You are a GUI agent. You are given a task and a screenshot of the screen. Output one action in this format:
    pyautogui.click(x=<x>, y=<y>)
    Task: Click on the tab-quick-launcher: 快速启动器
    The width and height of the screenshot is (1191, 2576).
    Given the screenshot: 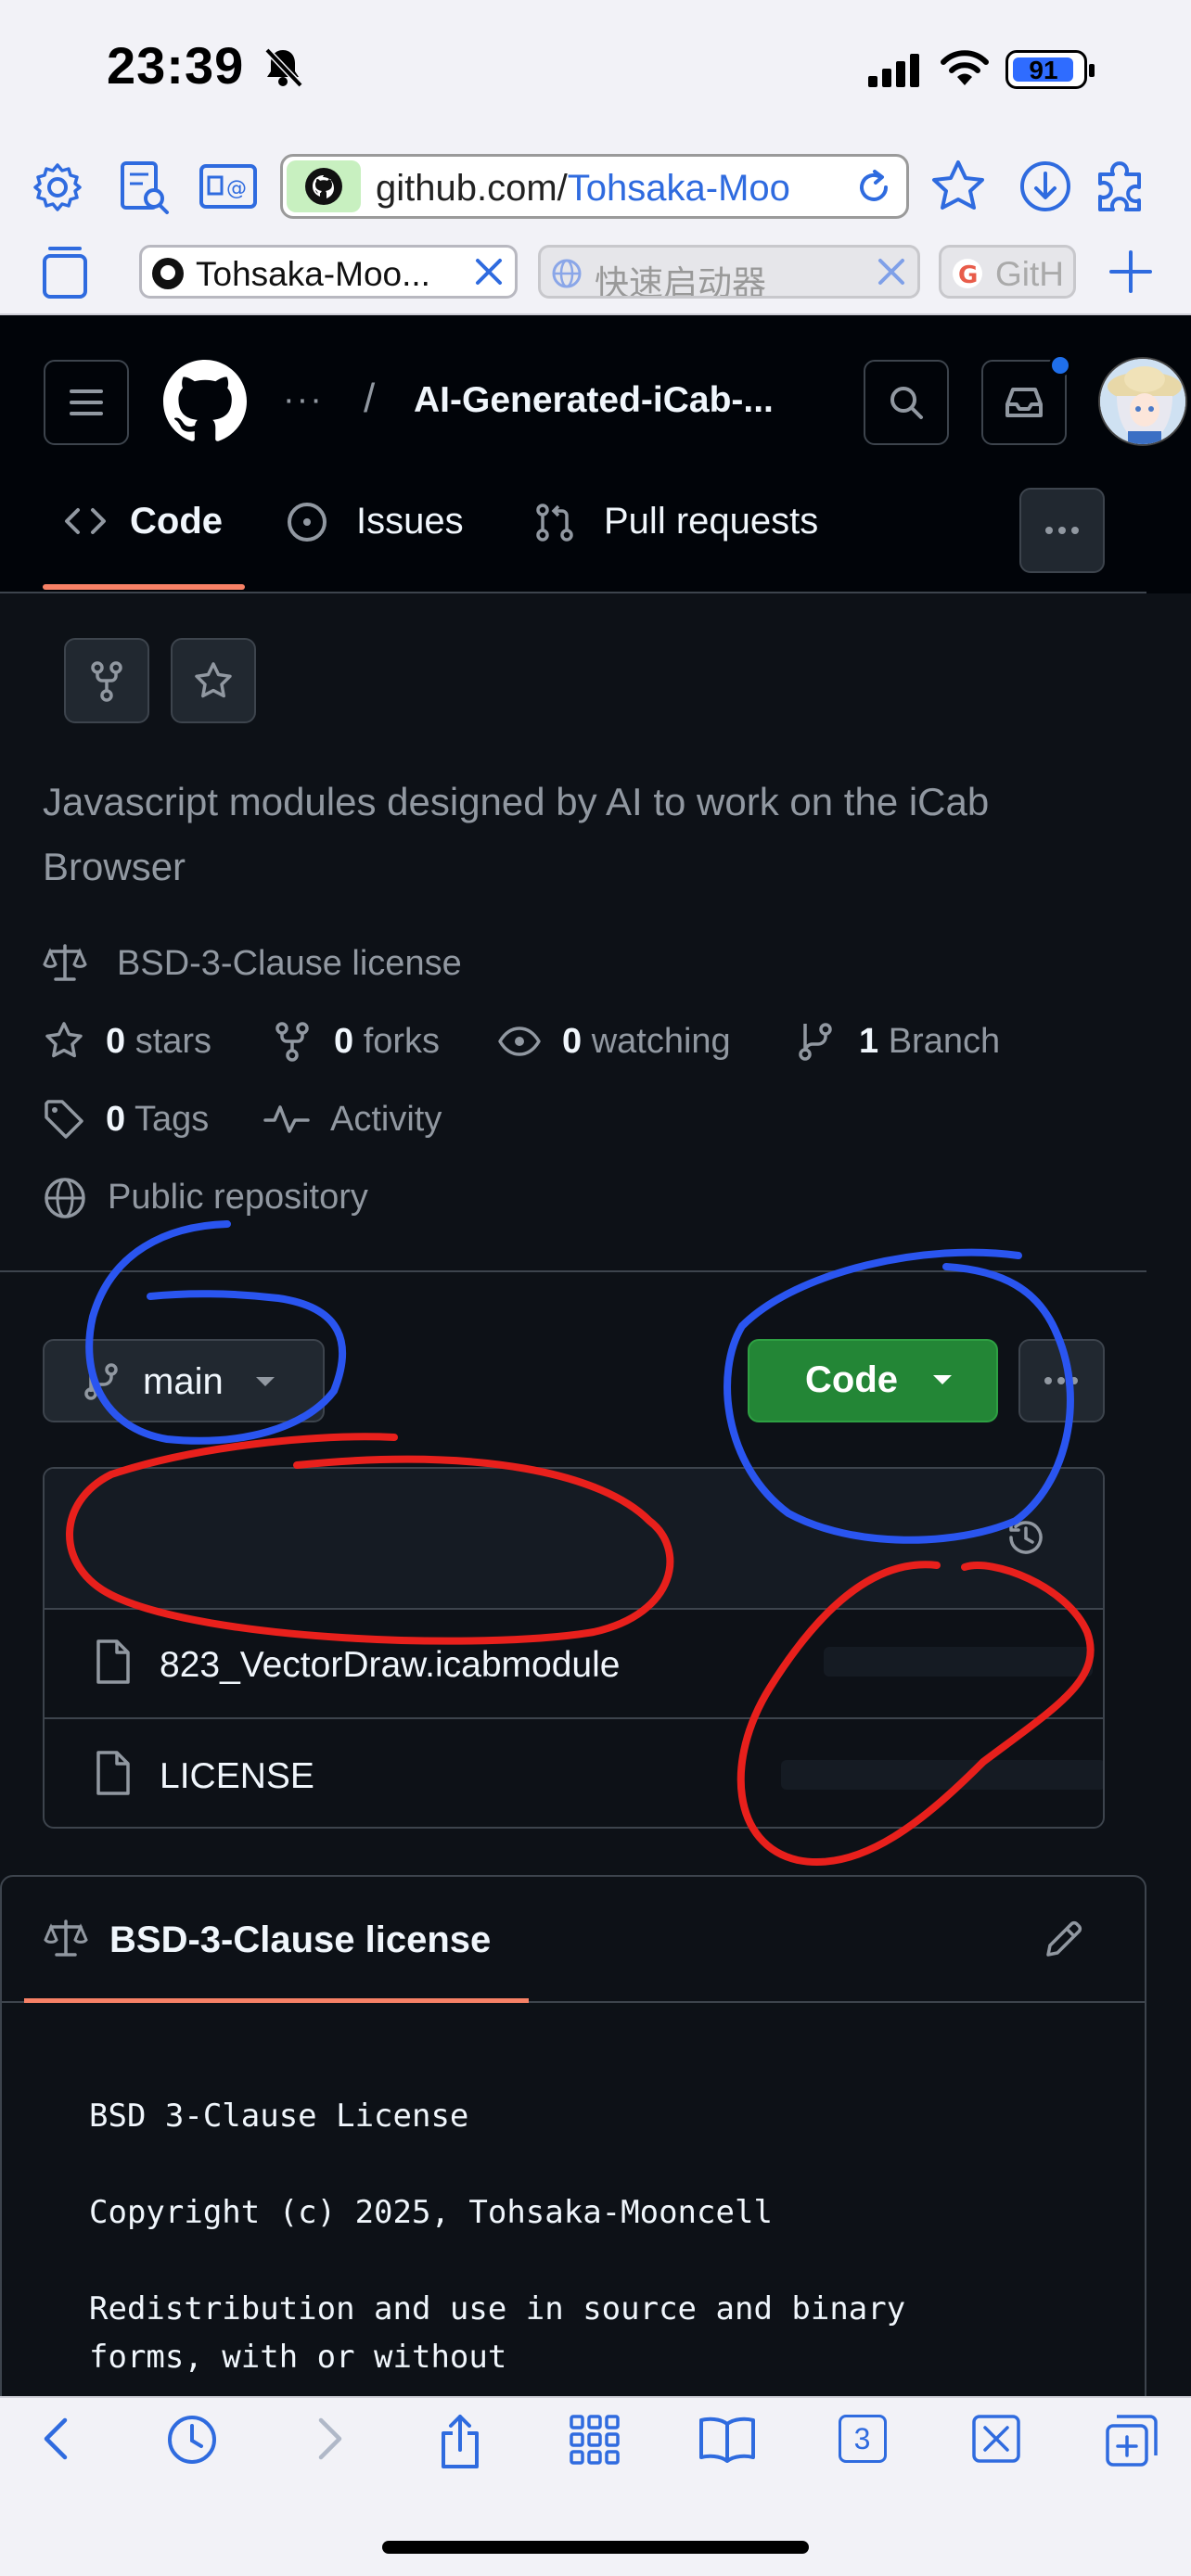 What is the action you would take?
    pyautogui.click(x=729, y=272)
    